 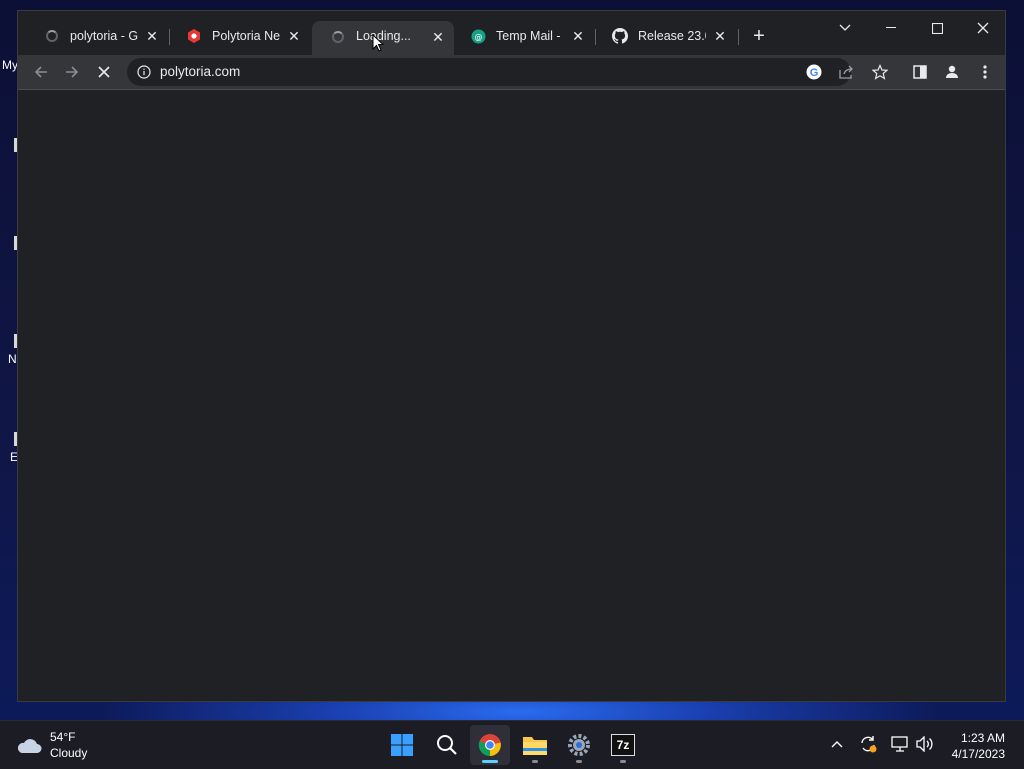 I want to click on desktop-icon-label: My, so click(x=10, y=65).